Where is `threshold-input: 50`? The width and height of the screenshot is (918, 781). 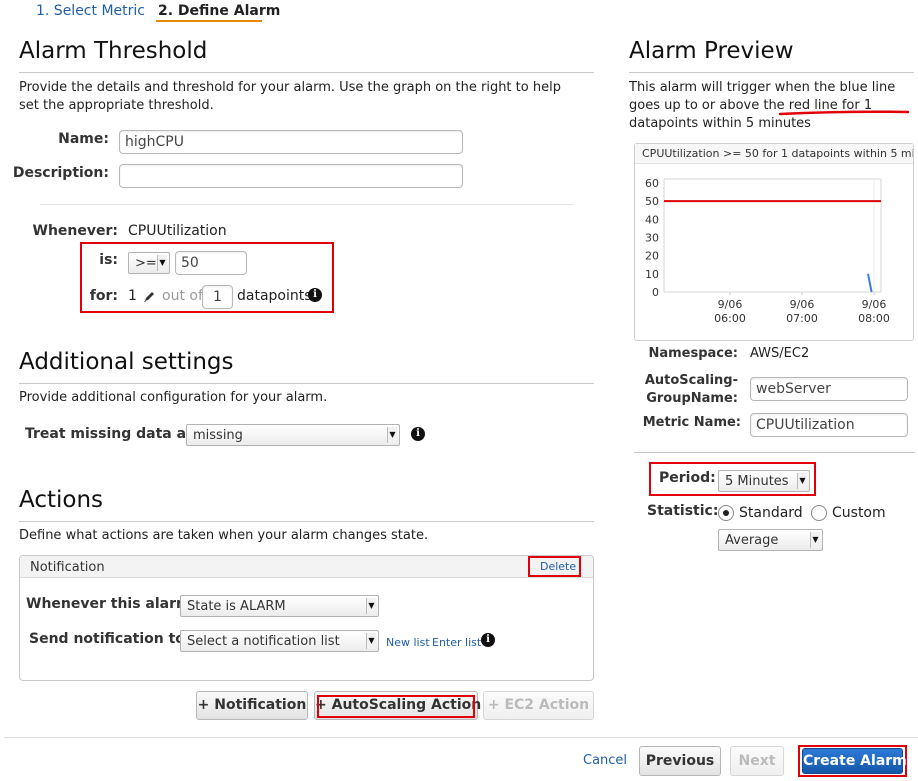
threshold-input: 50 is located at coordinates (211, 263).